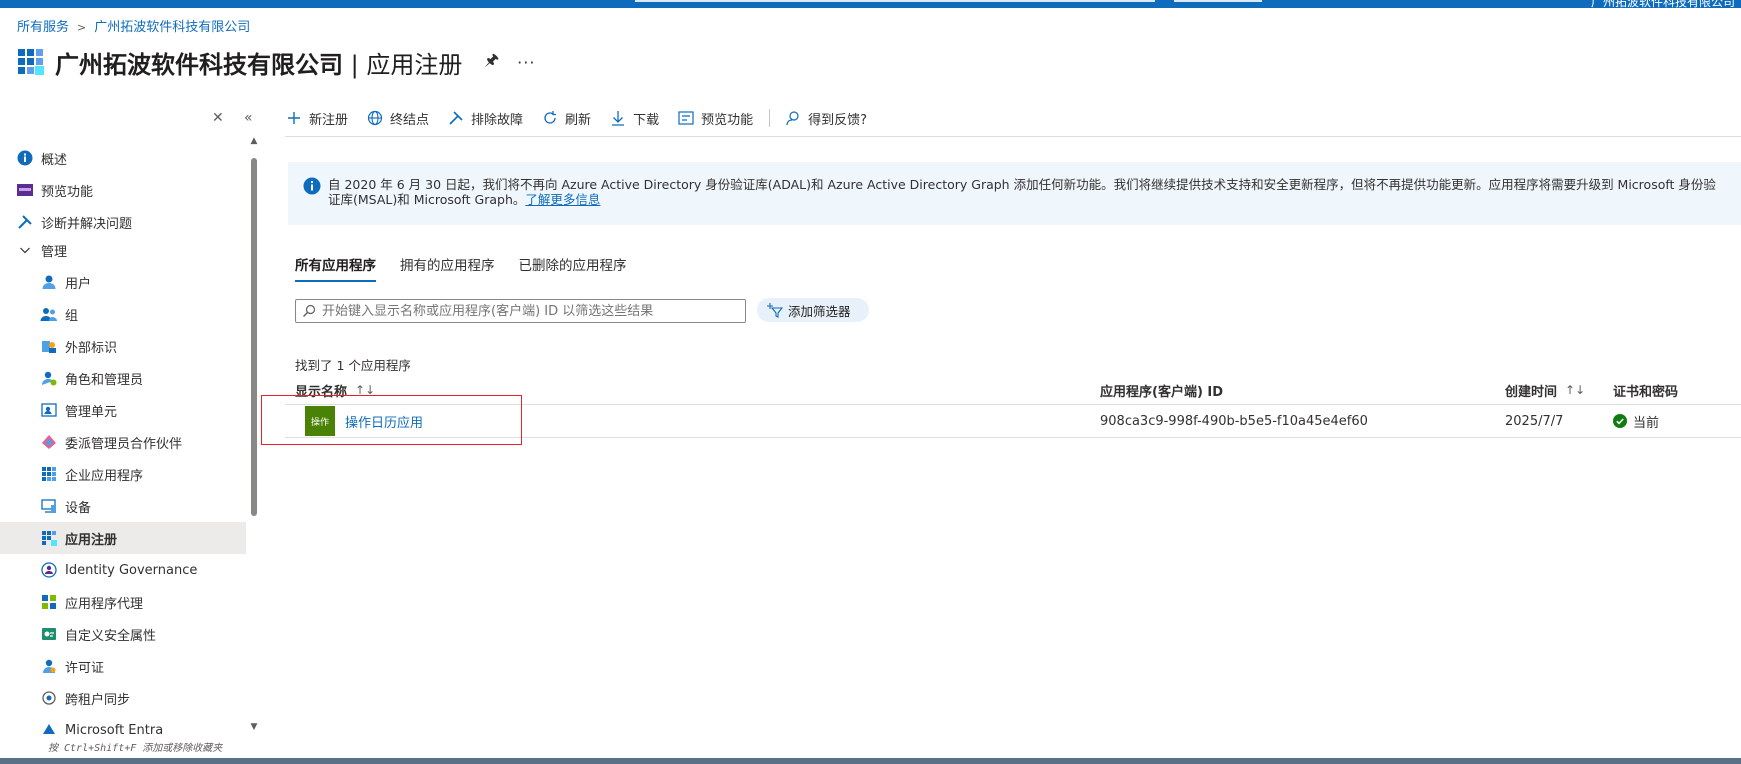 Image resolution: width=1741 pixels, height=764 pixels. What do you see at coordinates (72, 316) in the screenshot?
I see `sidebar-item-label: 组` at bounding box center [72, 316].